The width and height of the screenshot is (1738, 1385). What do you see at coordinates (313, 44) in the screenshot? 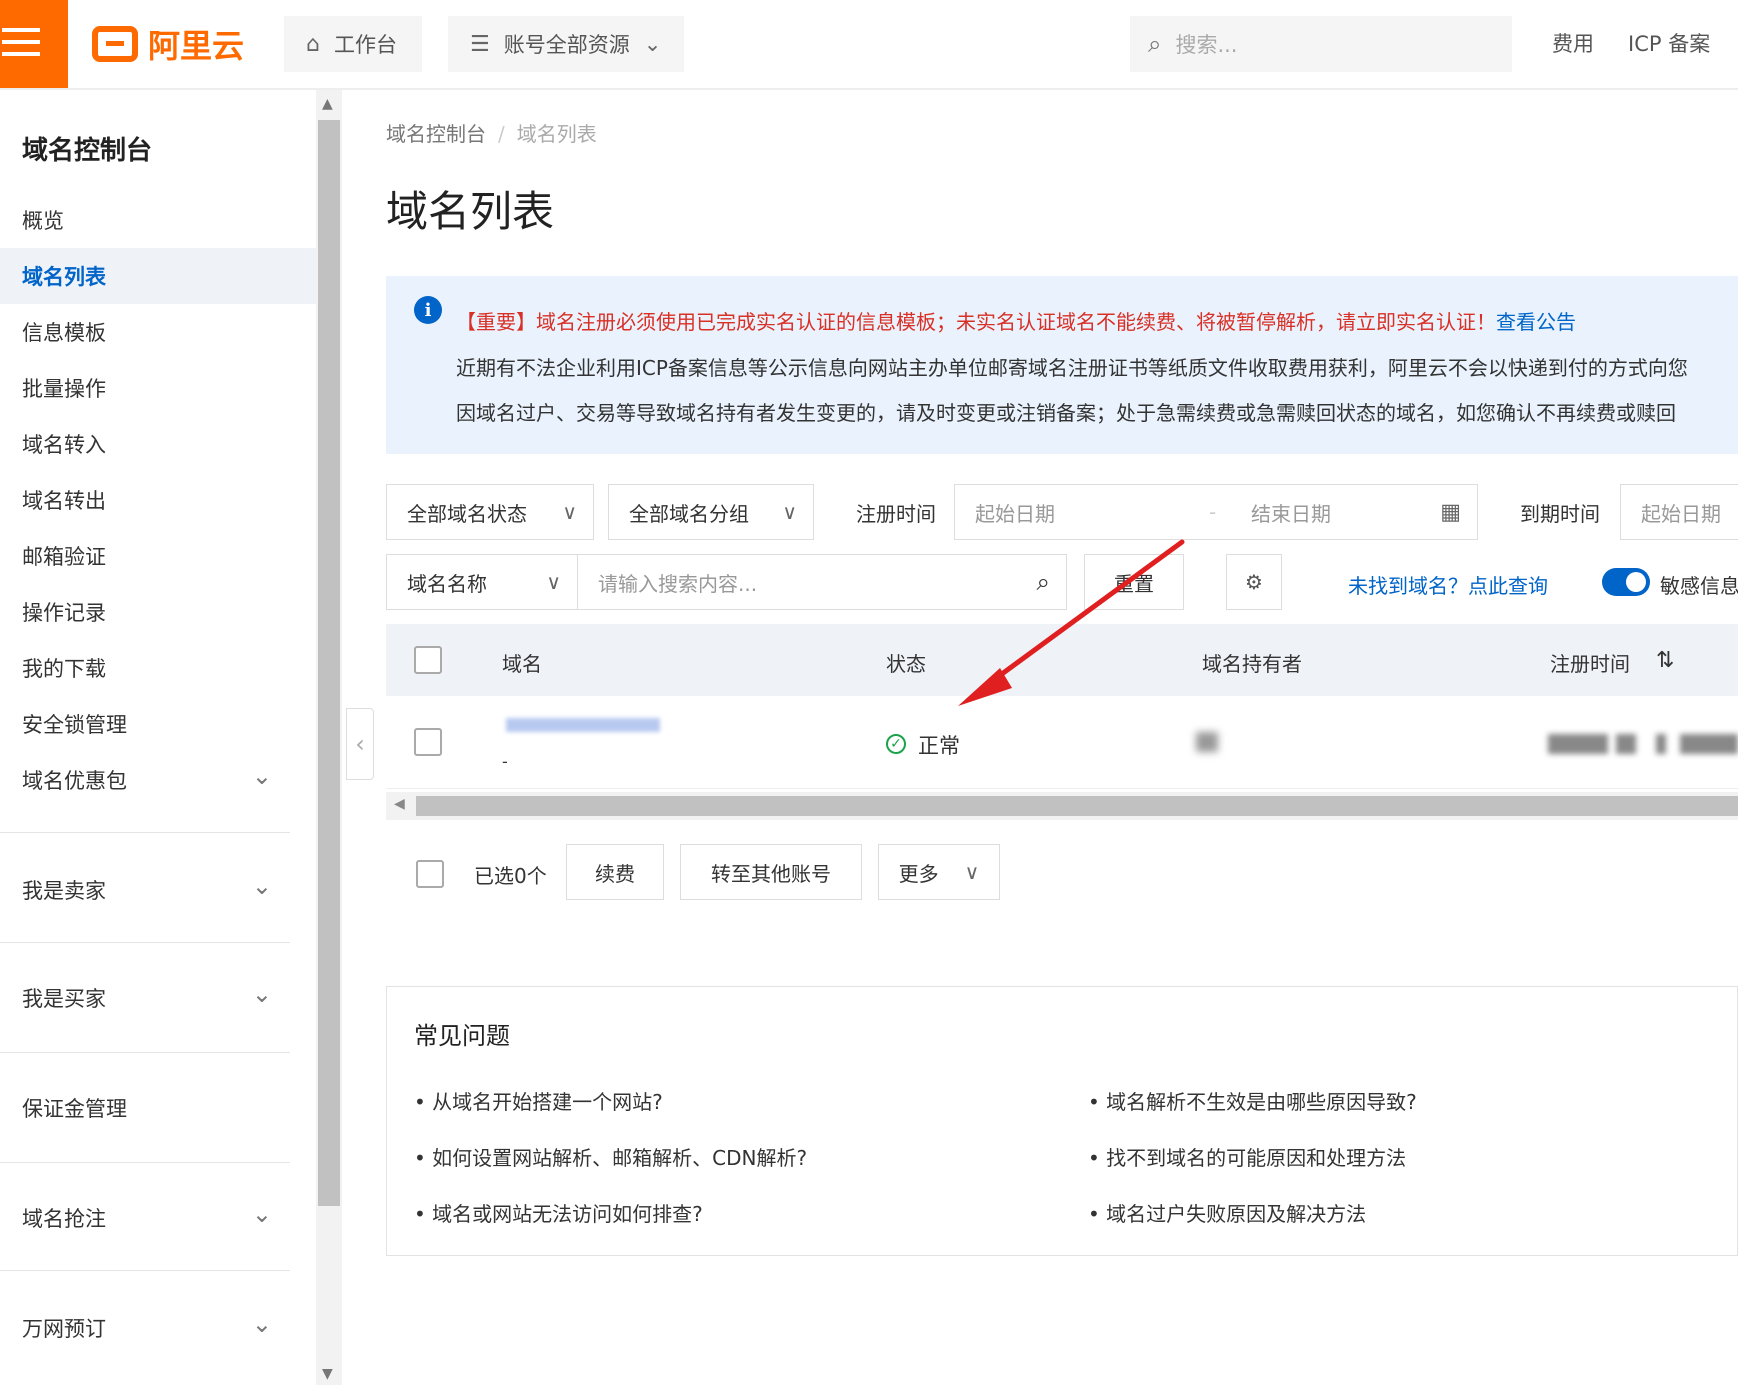
I see `home-icon: ⌂` at bounding box center [313, 44].